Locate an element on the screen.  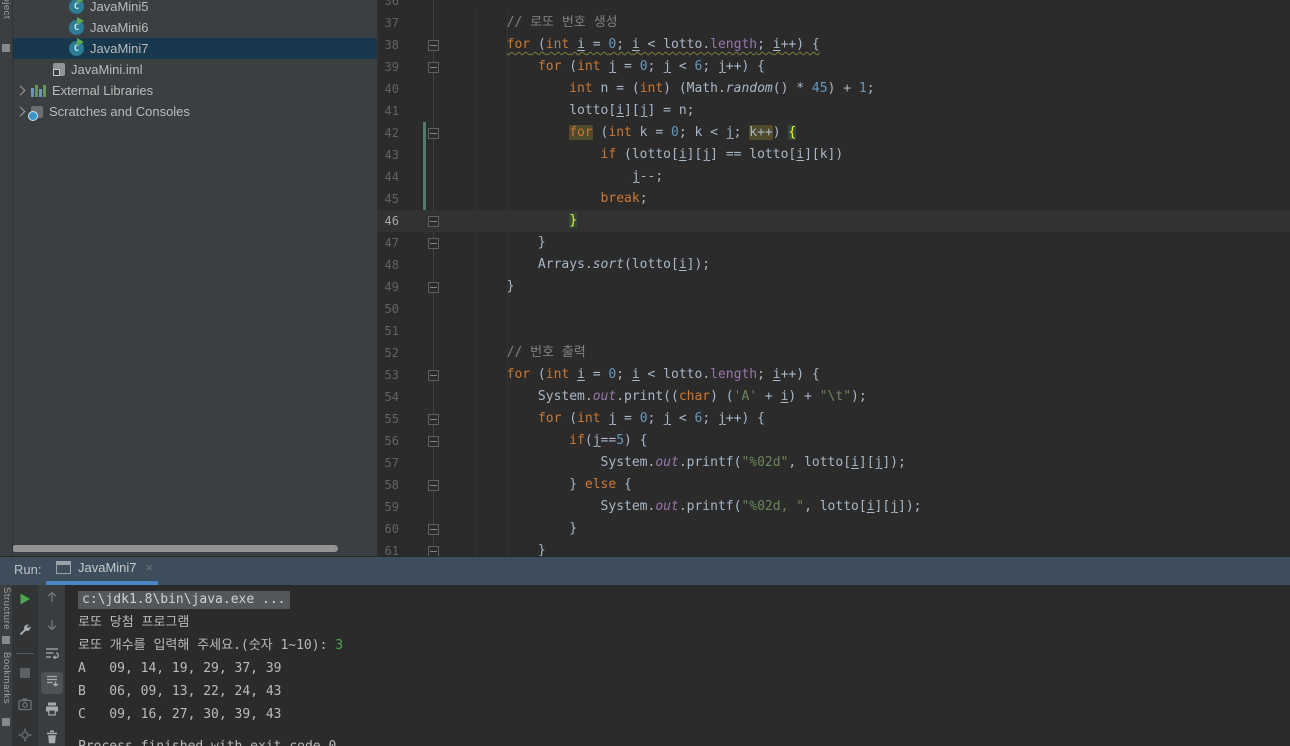
code-line-51: 51 is located at coordinates (833, 331).